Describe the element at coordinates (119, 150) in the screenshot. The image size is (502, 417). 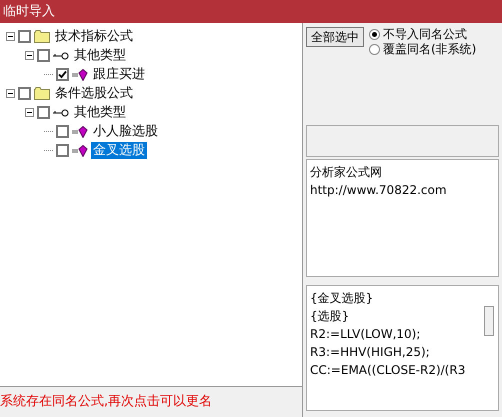
I see `tree-item: 金叉选股` at that location.